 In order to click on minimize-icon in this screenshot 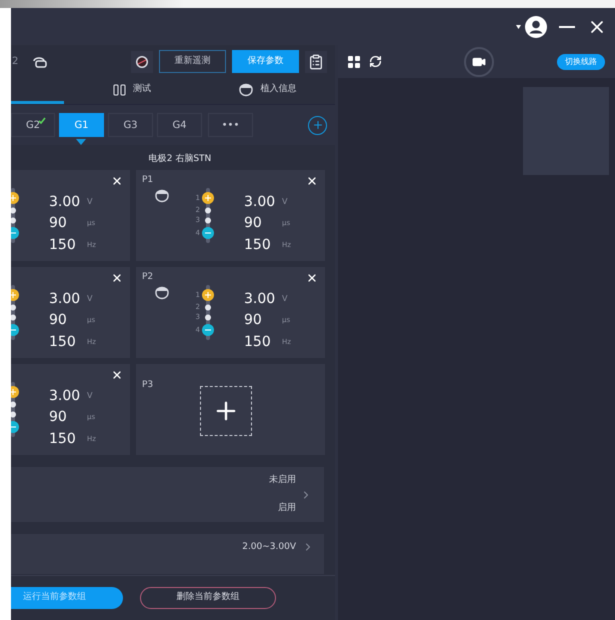, I will do `click(567, 27)`.